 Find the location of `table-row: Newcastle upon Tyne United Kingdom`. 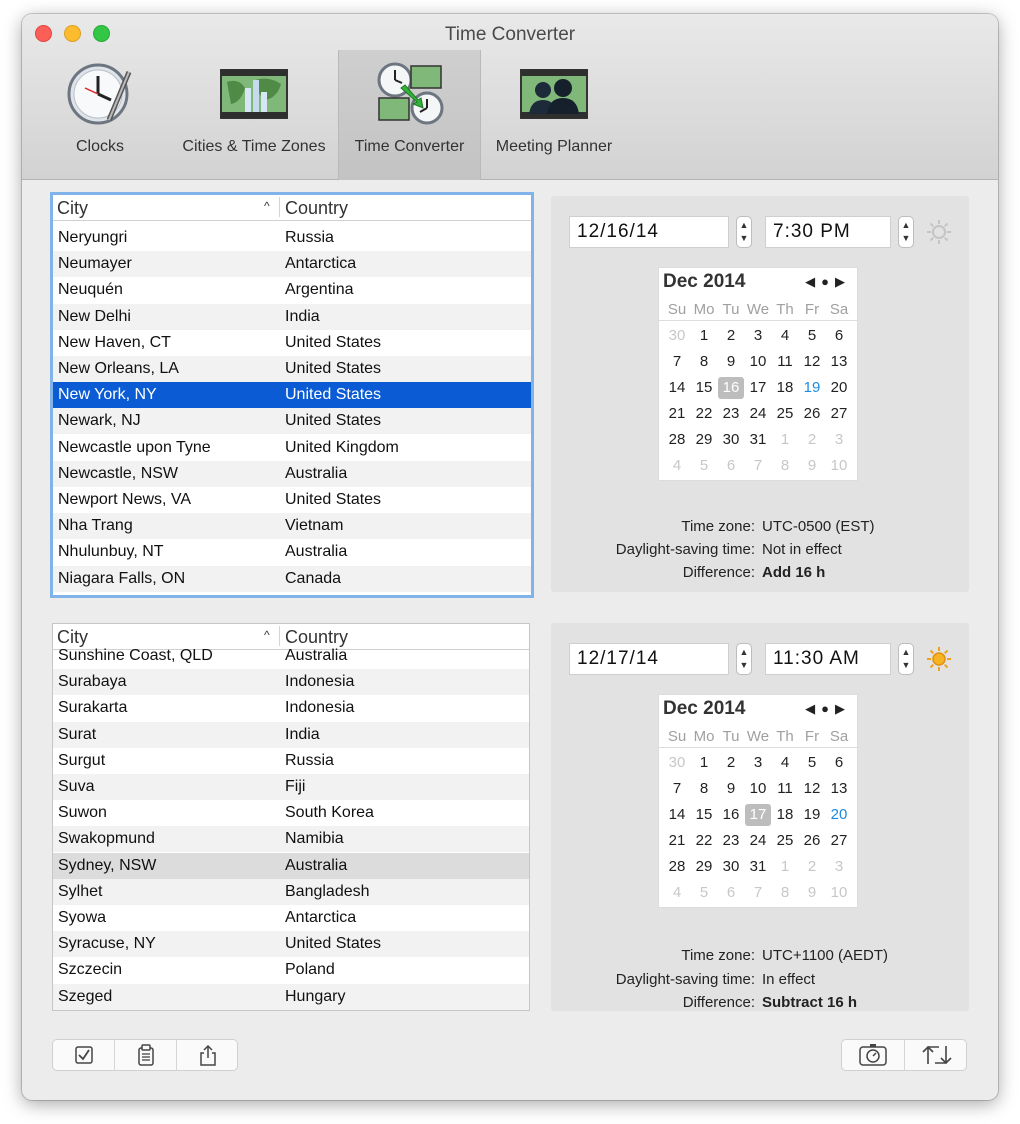

table-row: Newcastle upon Tyne United Kingdom is located at coordinates (292, 448).